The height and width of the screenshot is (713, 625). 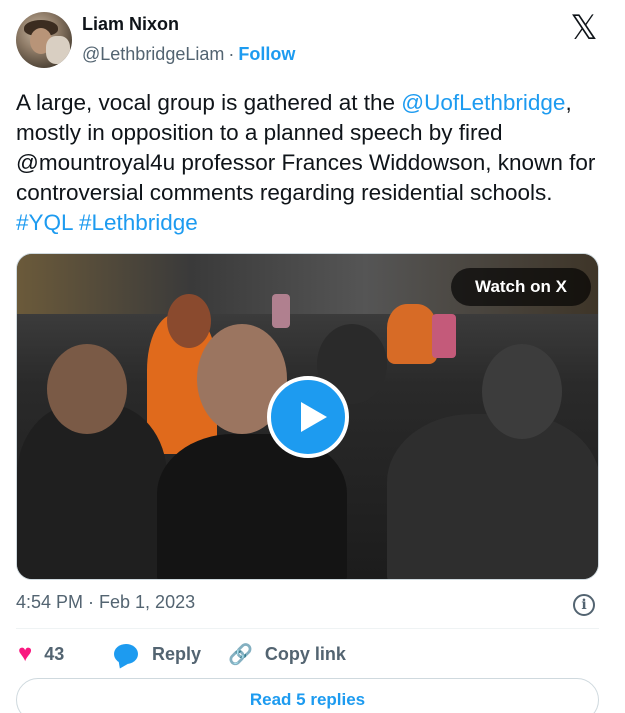 What do you see at coordinates (130, 24) in the screenshot?
I see `author-name: Liam Nixon` at bounding box center [130, 24].